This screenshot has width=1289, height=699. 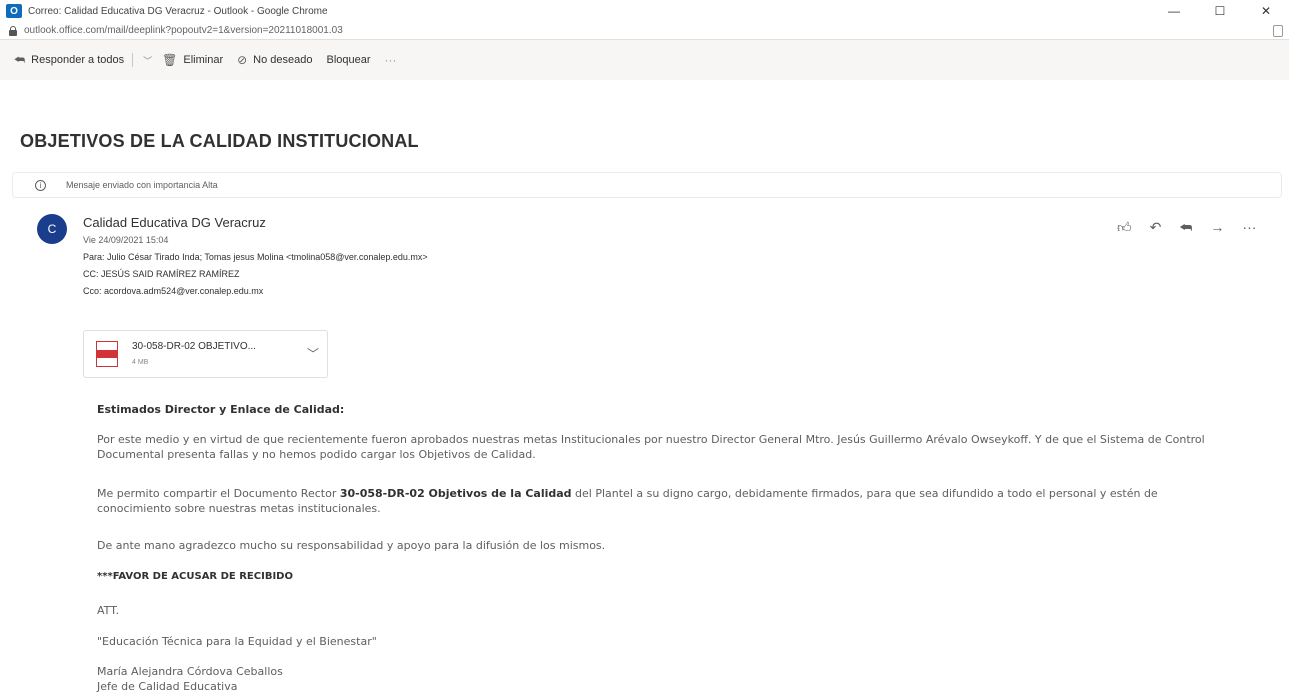 I want to click on trash-icon: 🗑, so click(x=170, y=60).